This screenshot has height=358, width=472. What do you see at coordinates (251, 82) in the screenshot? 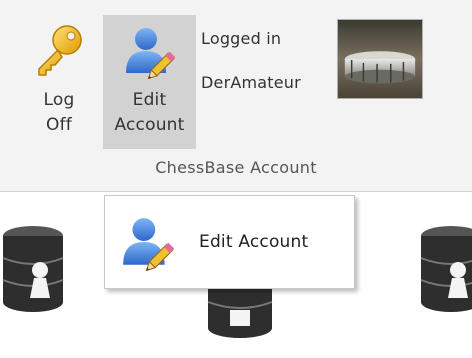
I see `username-text: DerAmateur` at bounding box center [251, 82].